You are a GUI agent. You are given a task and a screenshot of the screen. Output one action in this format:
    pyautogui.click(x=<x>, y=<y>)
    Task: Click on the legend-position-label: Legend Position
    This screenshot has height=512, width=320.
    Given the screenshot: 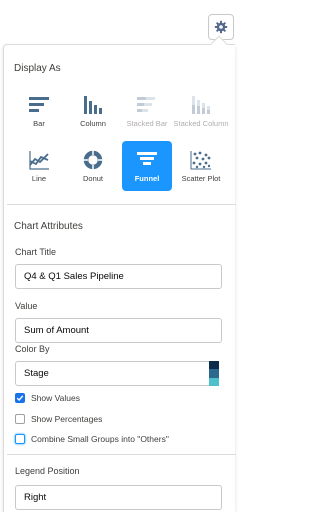 What is the action you would take?
    pyautogui.click(x=47, y=471)
    